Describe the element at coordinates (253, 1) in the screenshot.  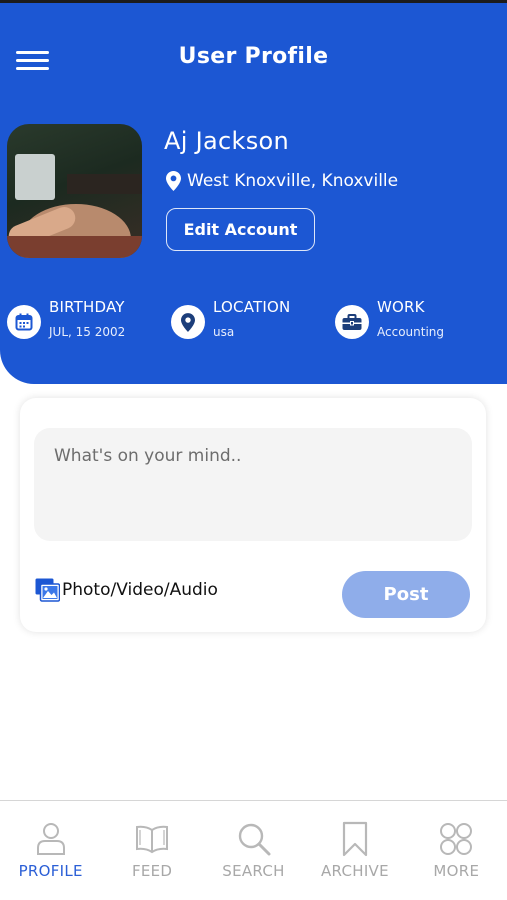
I see `status-bar-edge` at that location.